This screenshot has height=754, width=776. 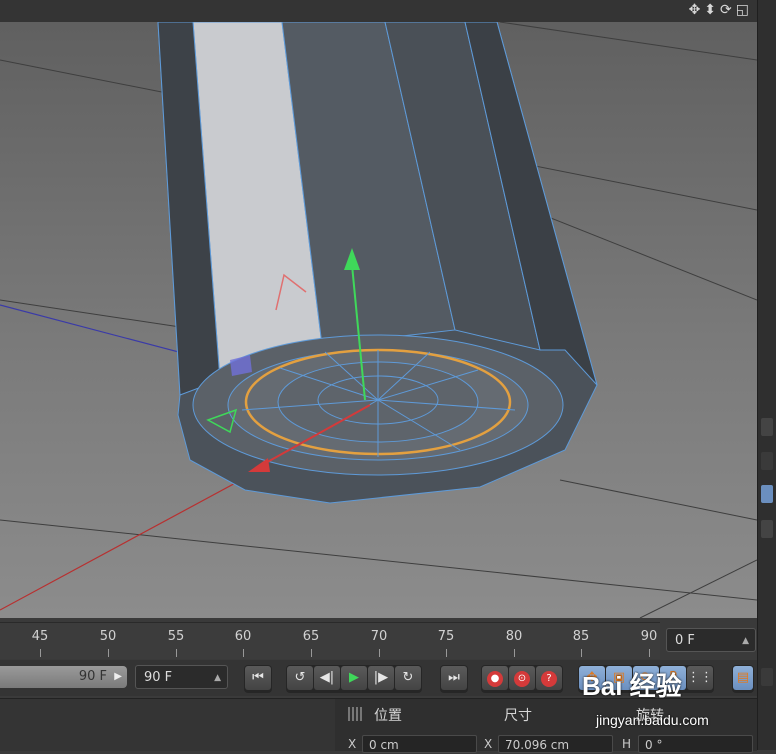 I want to click on end-frame-value: 90 F, so click(x=158, y=677).